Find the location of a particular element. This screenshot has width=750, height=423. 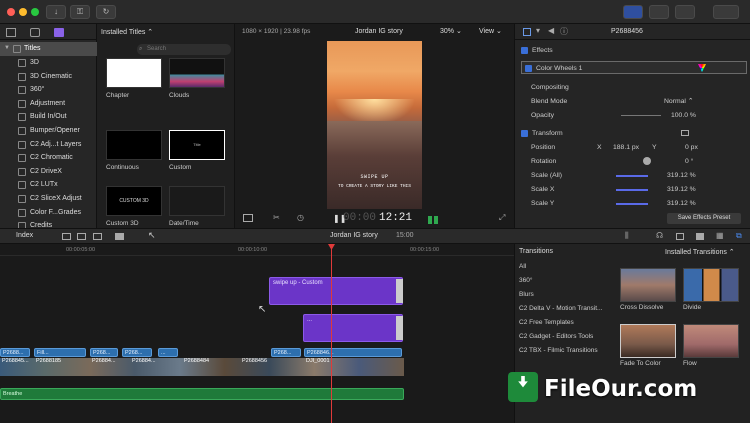

color-inspector-icon: ▾ is located at coordinates (538, 30).